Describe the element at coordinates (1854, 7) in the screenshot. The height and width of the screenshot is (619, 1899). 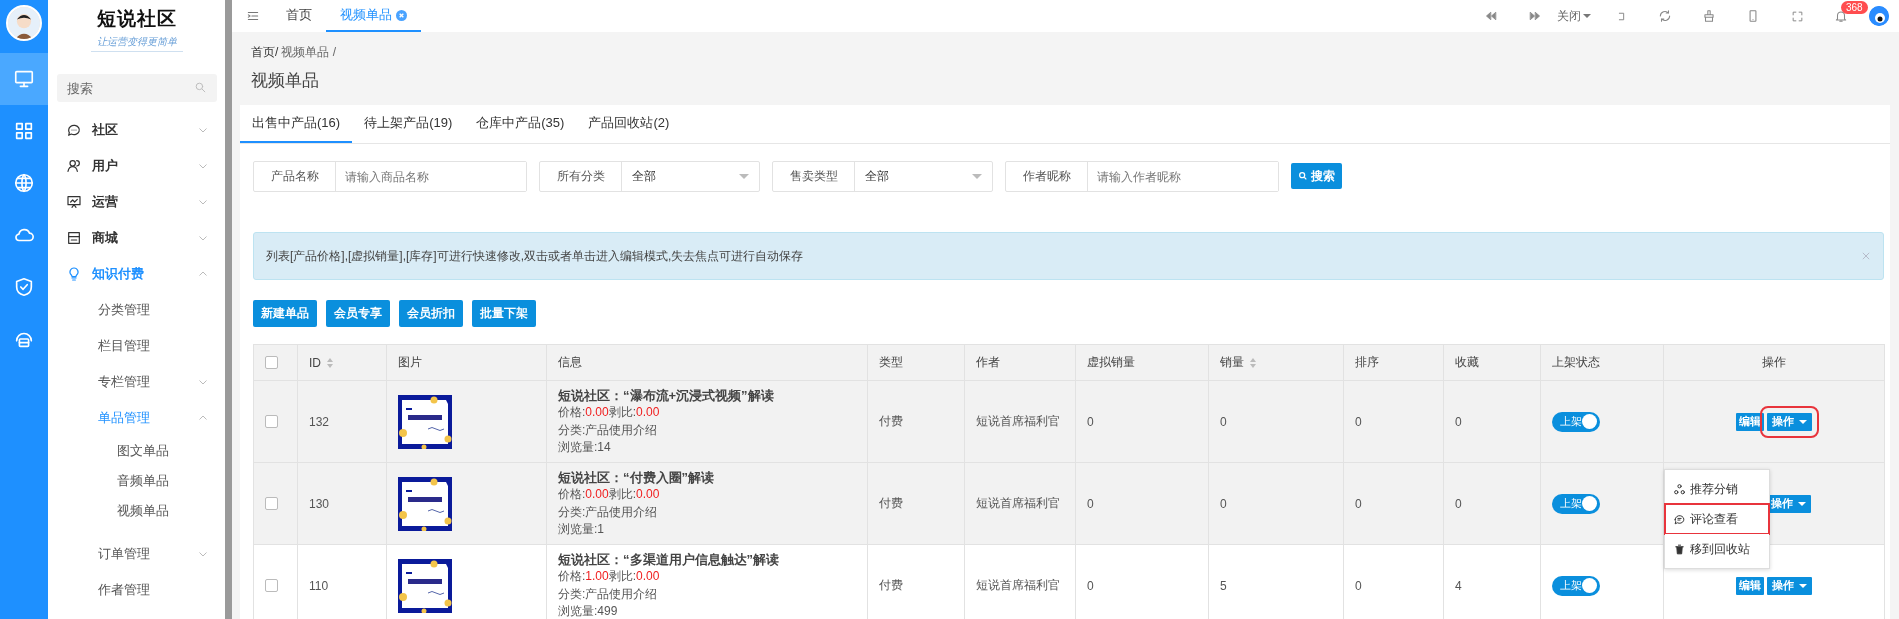
I see `notification-badge: 368` at that location.